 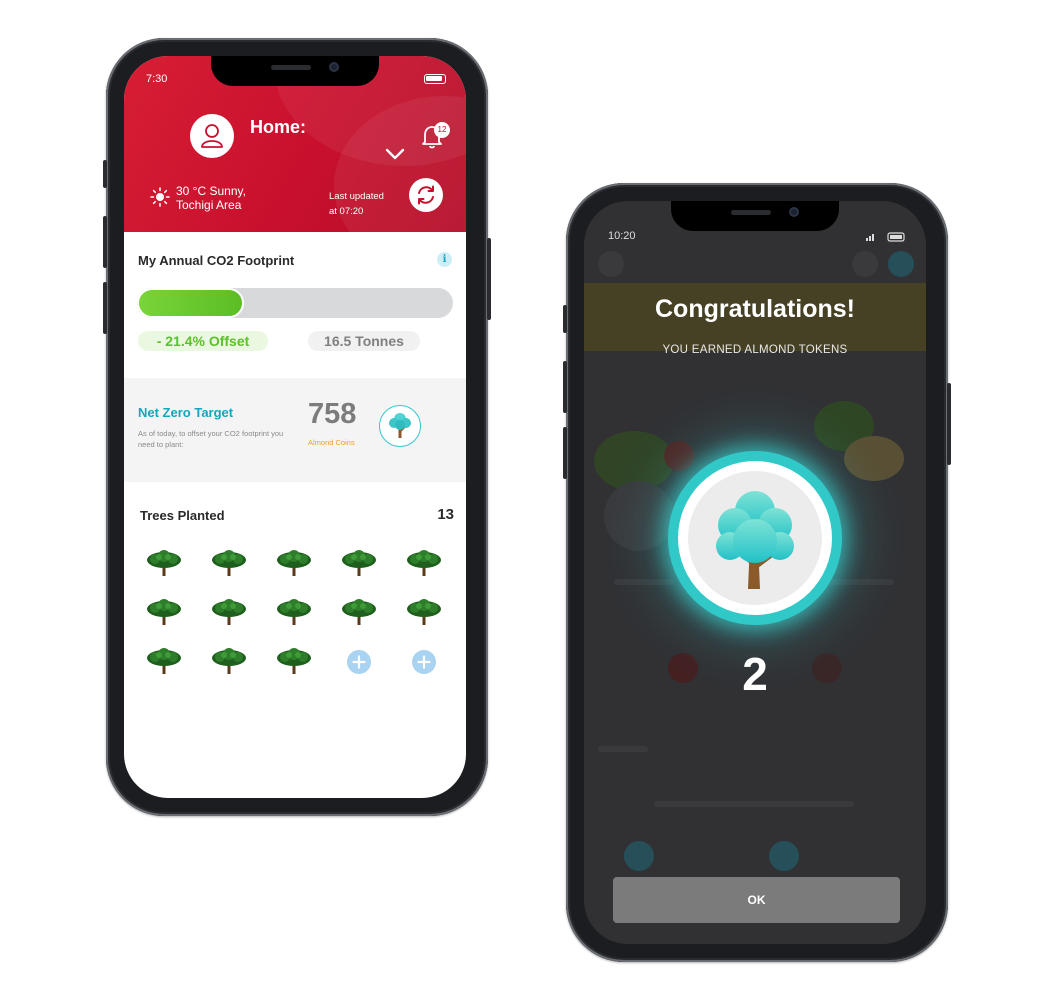 I want to click on refresh-button, so click(x=426, y=195).